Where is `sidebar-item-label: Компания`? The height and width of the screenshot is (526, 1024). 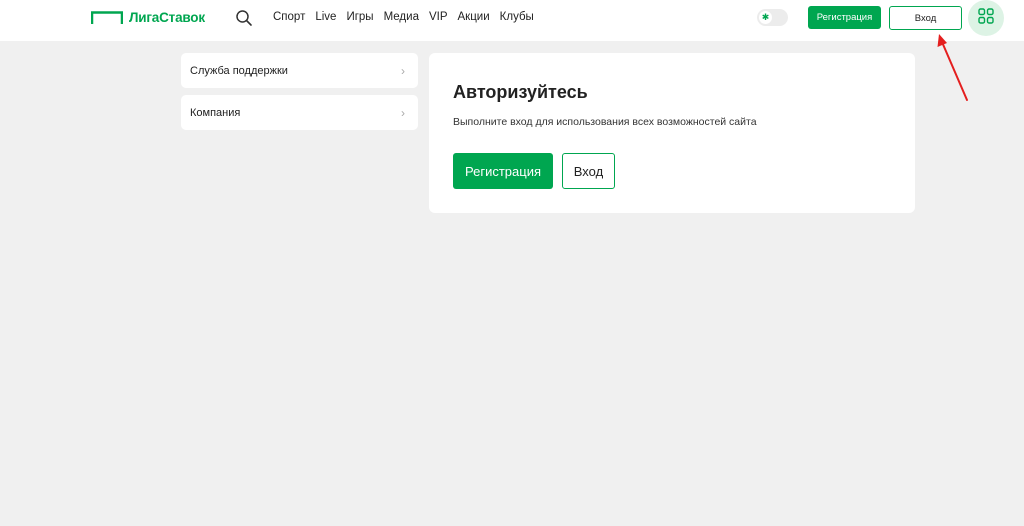
sidebar-item-label: Компания is located at coordinates (215, 112).